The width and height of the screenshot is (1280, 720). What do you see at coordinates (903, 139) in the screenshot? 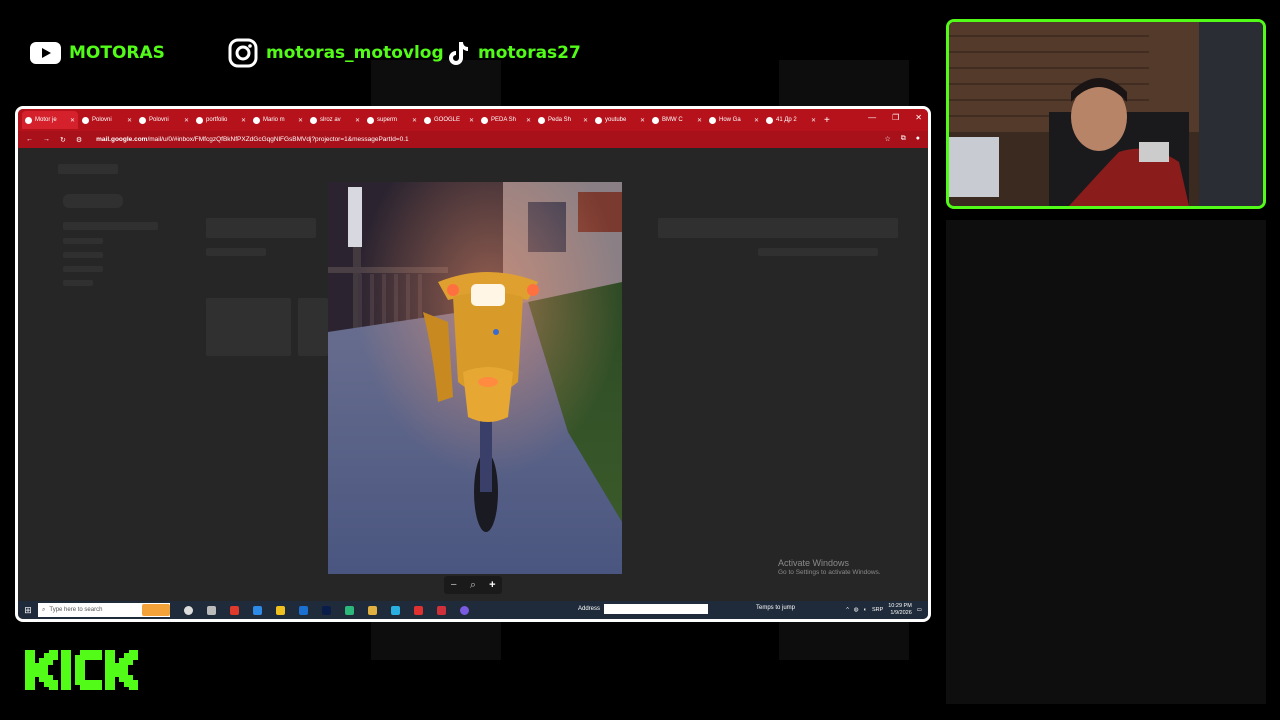
I see `extensions-icon: ⧉` at bounding box center [903, 139].